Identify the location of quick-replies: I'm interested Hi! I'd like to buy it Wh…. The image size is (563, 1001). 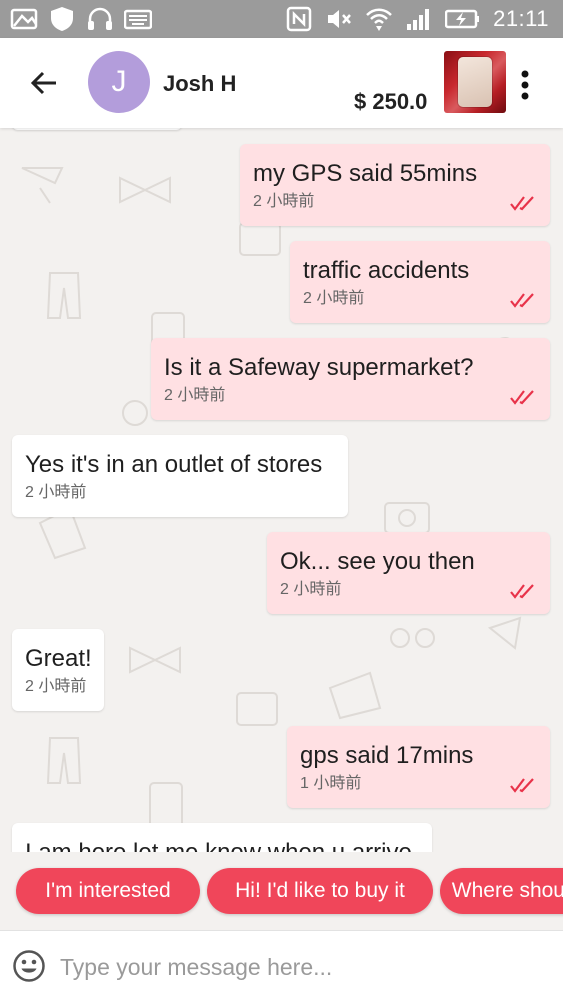
(281, 891).